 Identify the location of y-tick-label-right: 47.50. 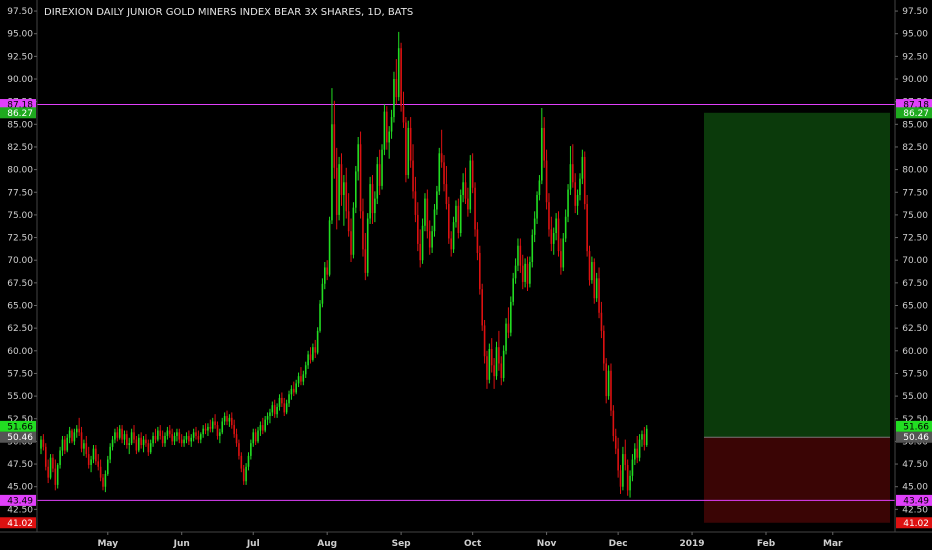
(915, 465).